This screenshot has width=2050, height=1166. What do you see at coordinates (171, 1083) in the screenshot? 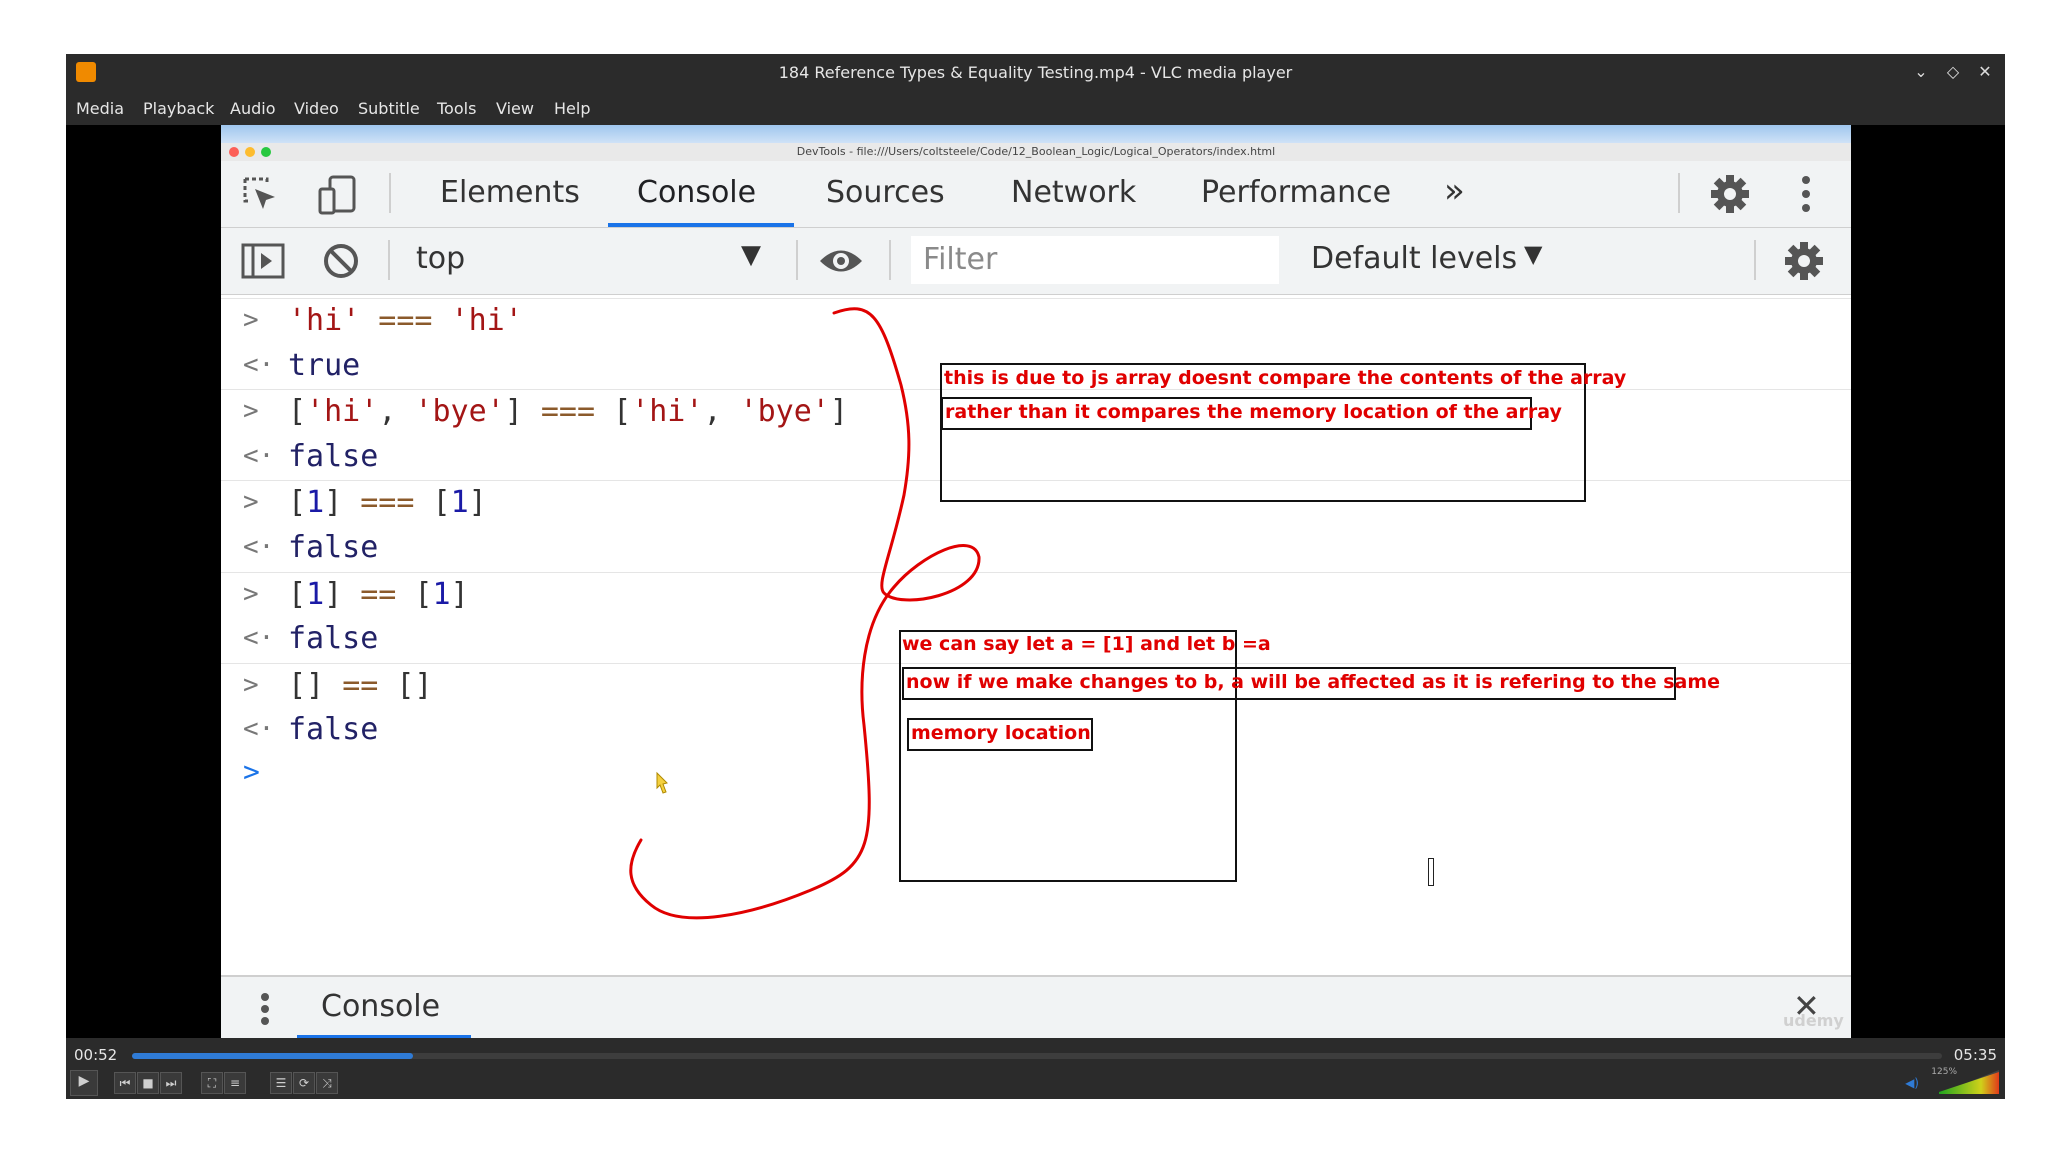
I see `next-button: ⏭` at bounding box center [171, 1083].